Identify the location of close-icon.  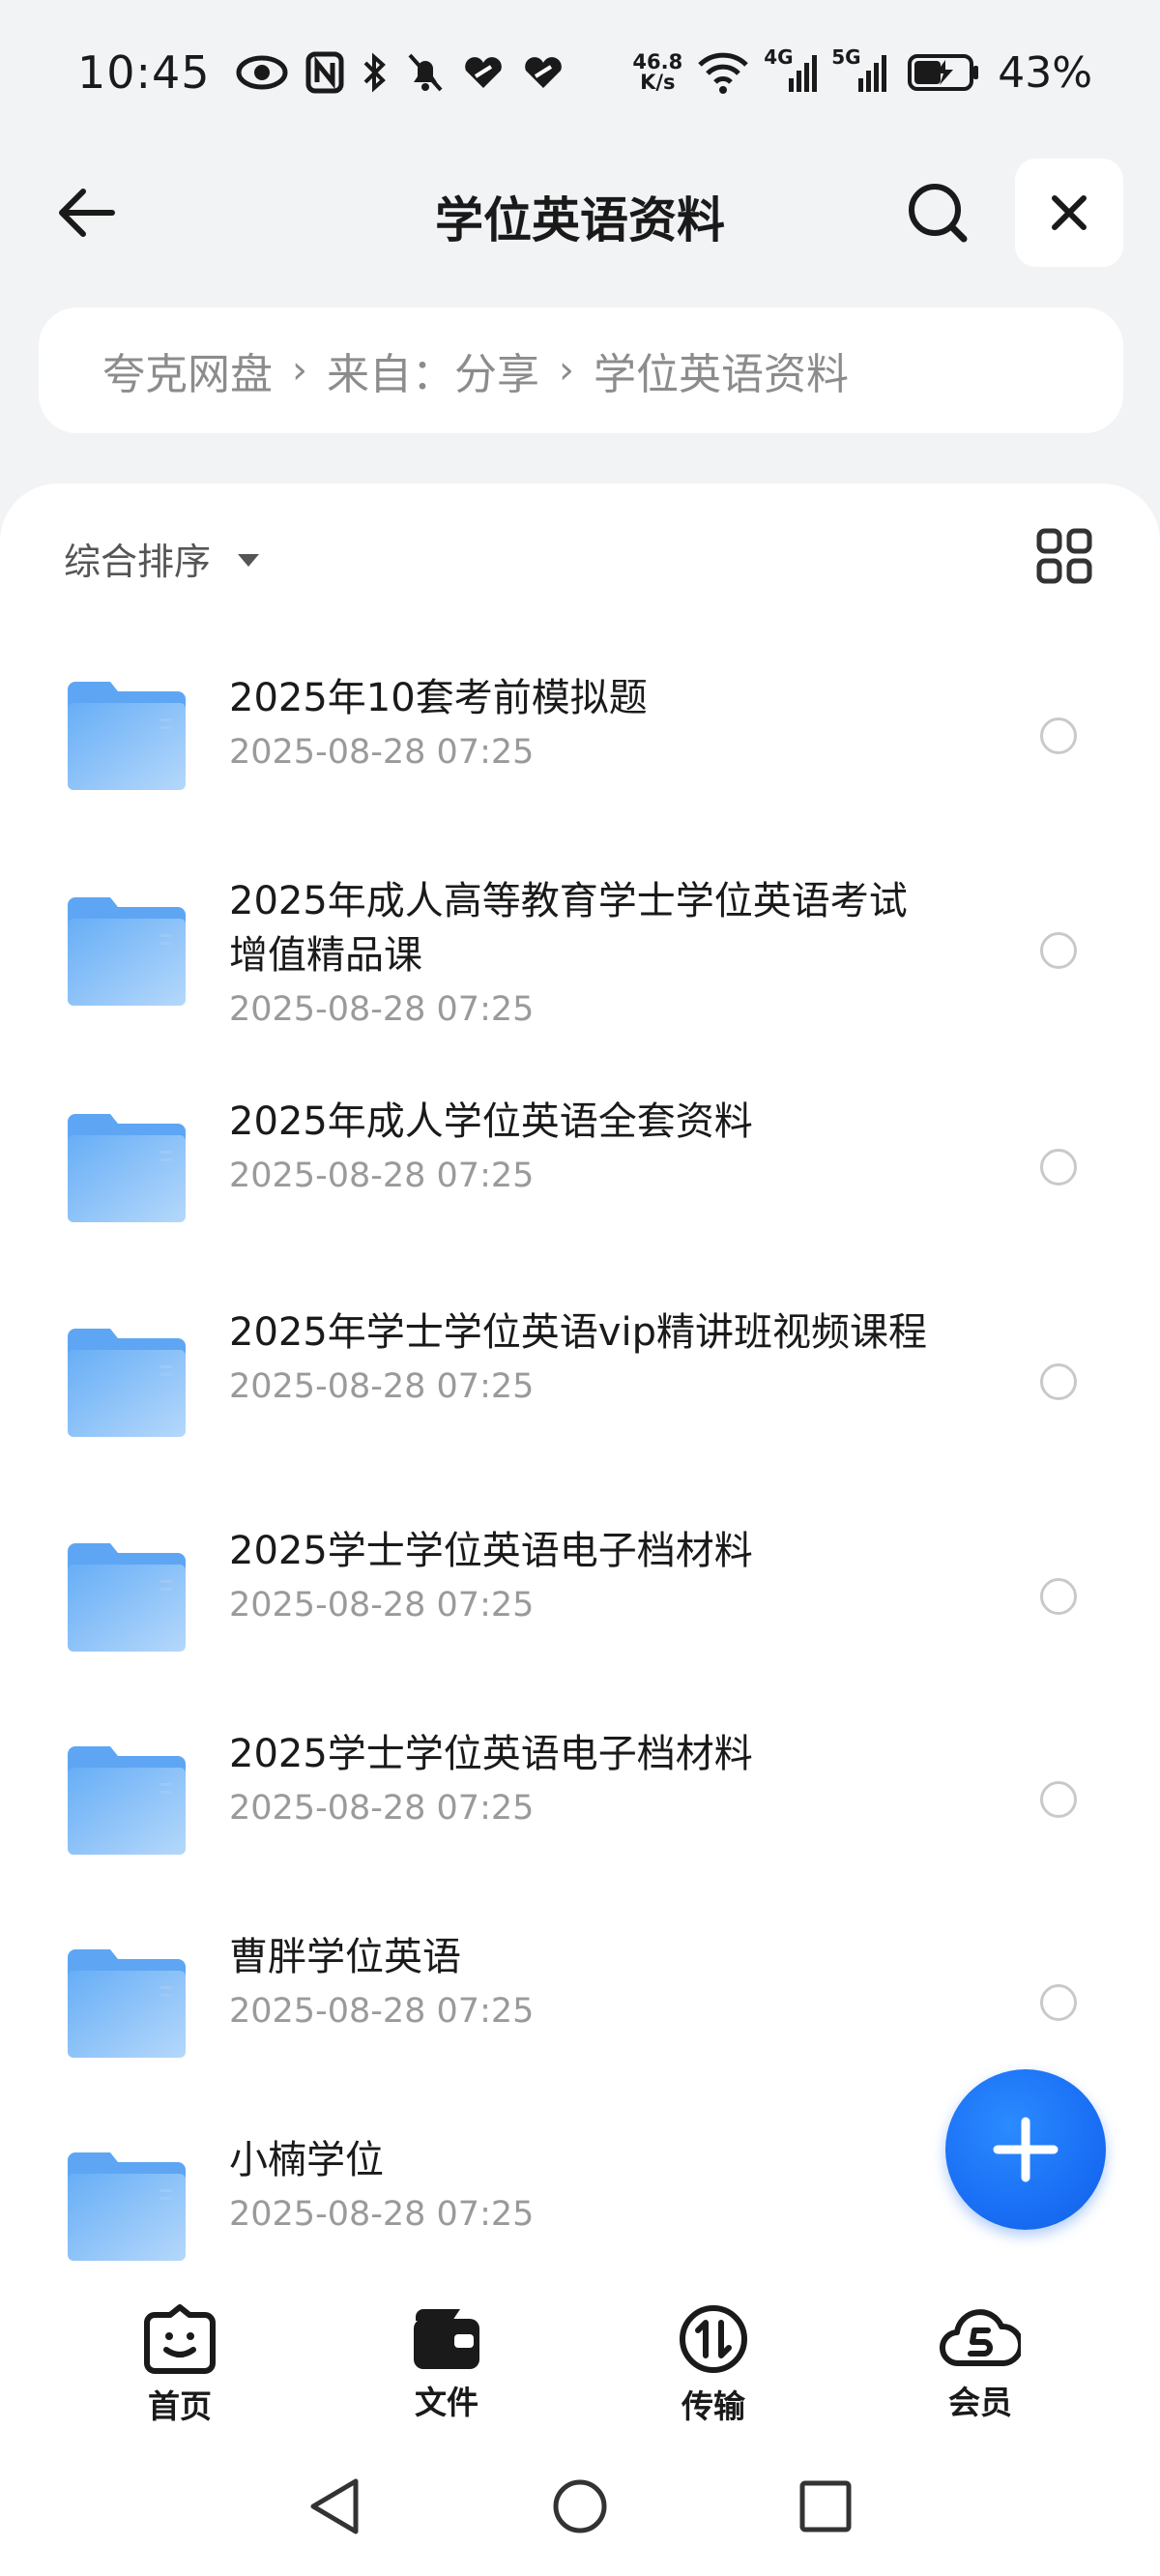
(1069, 212).